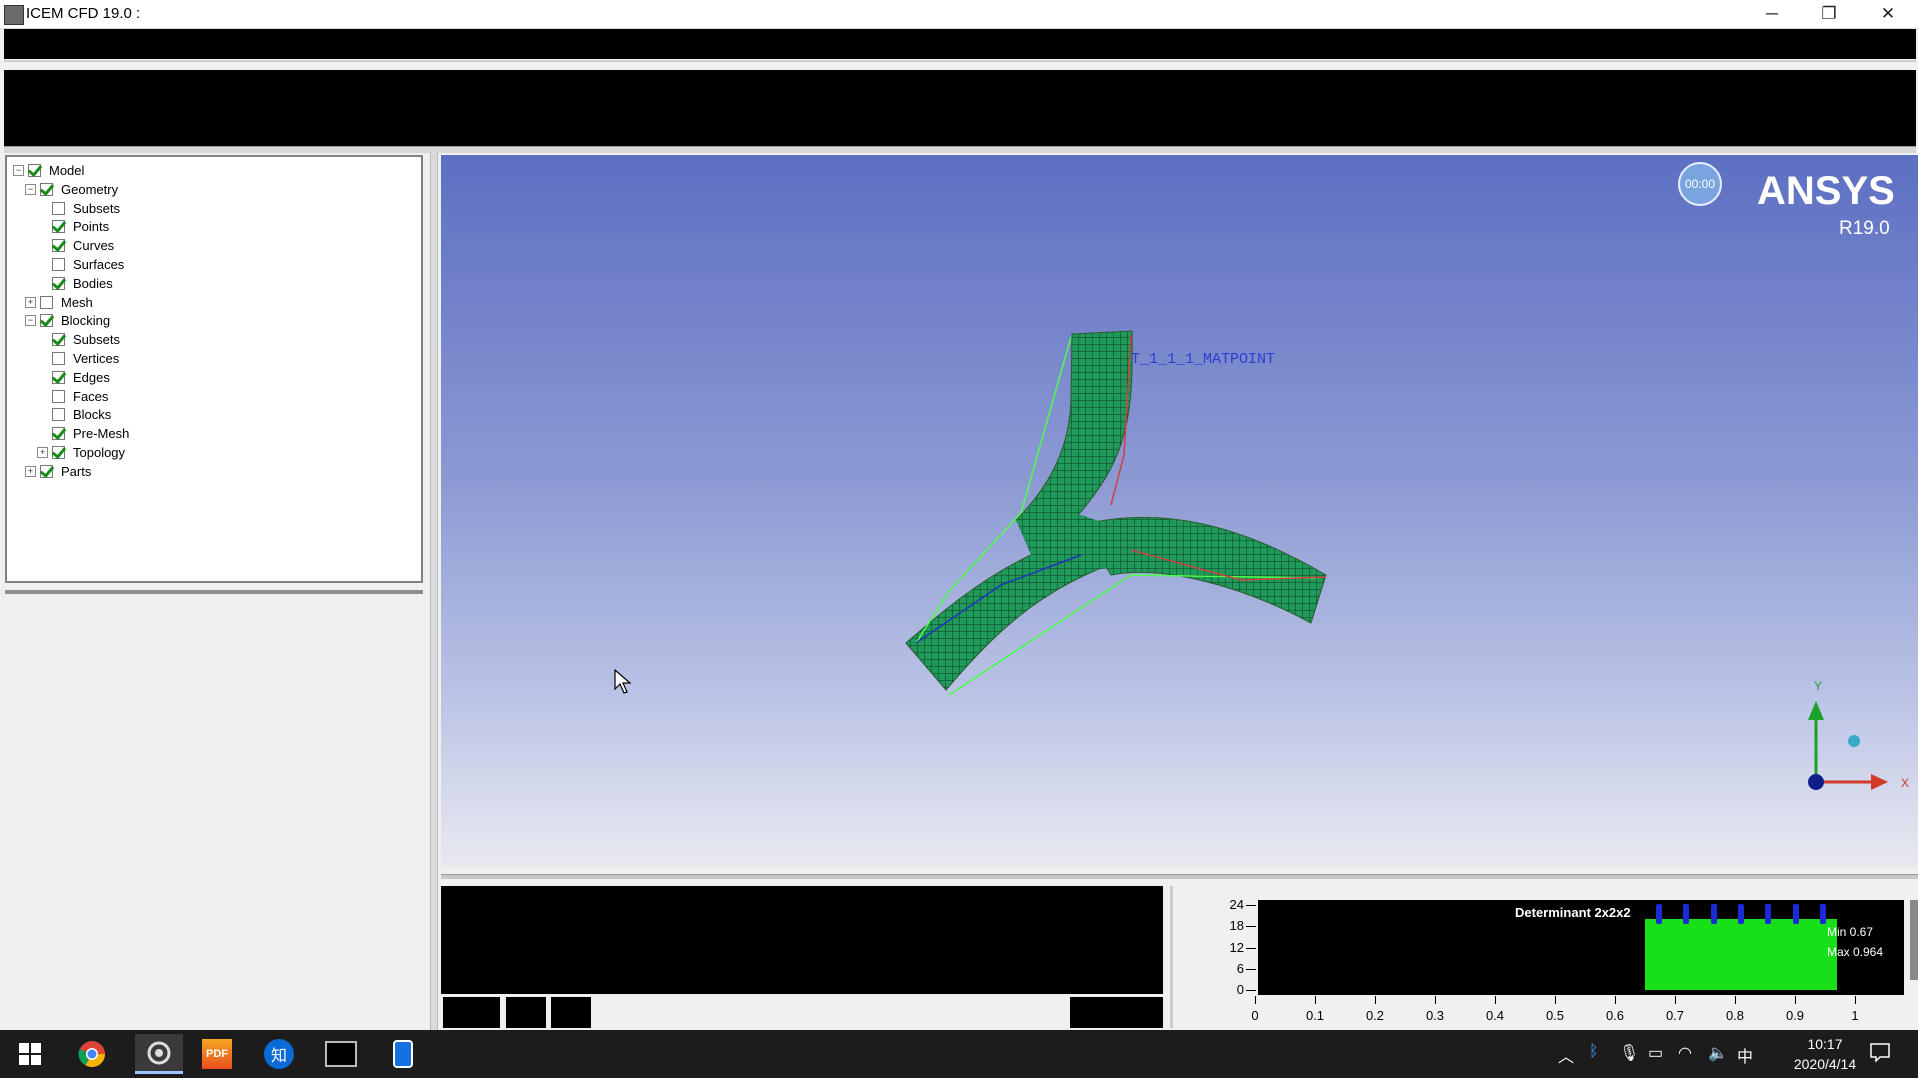 This screenshot has width=1918, height=1078. What do you see at coordinates (1594, 1052) in the screenshot?
I see `bluetooth-icon: ᛒ` at bounding box center [1594, 1052].